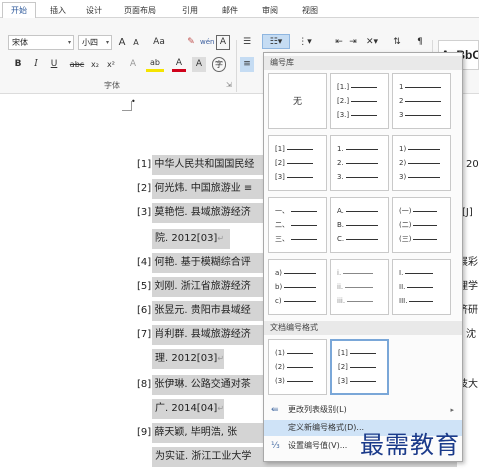  Describe the element at coordinates (472, 164) in the screenshot. I see `list-item-tail: 20` at that location.